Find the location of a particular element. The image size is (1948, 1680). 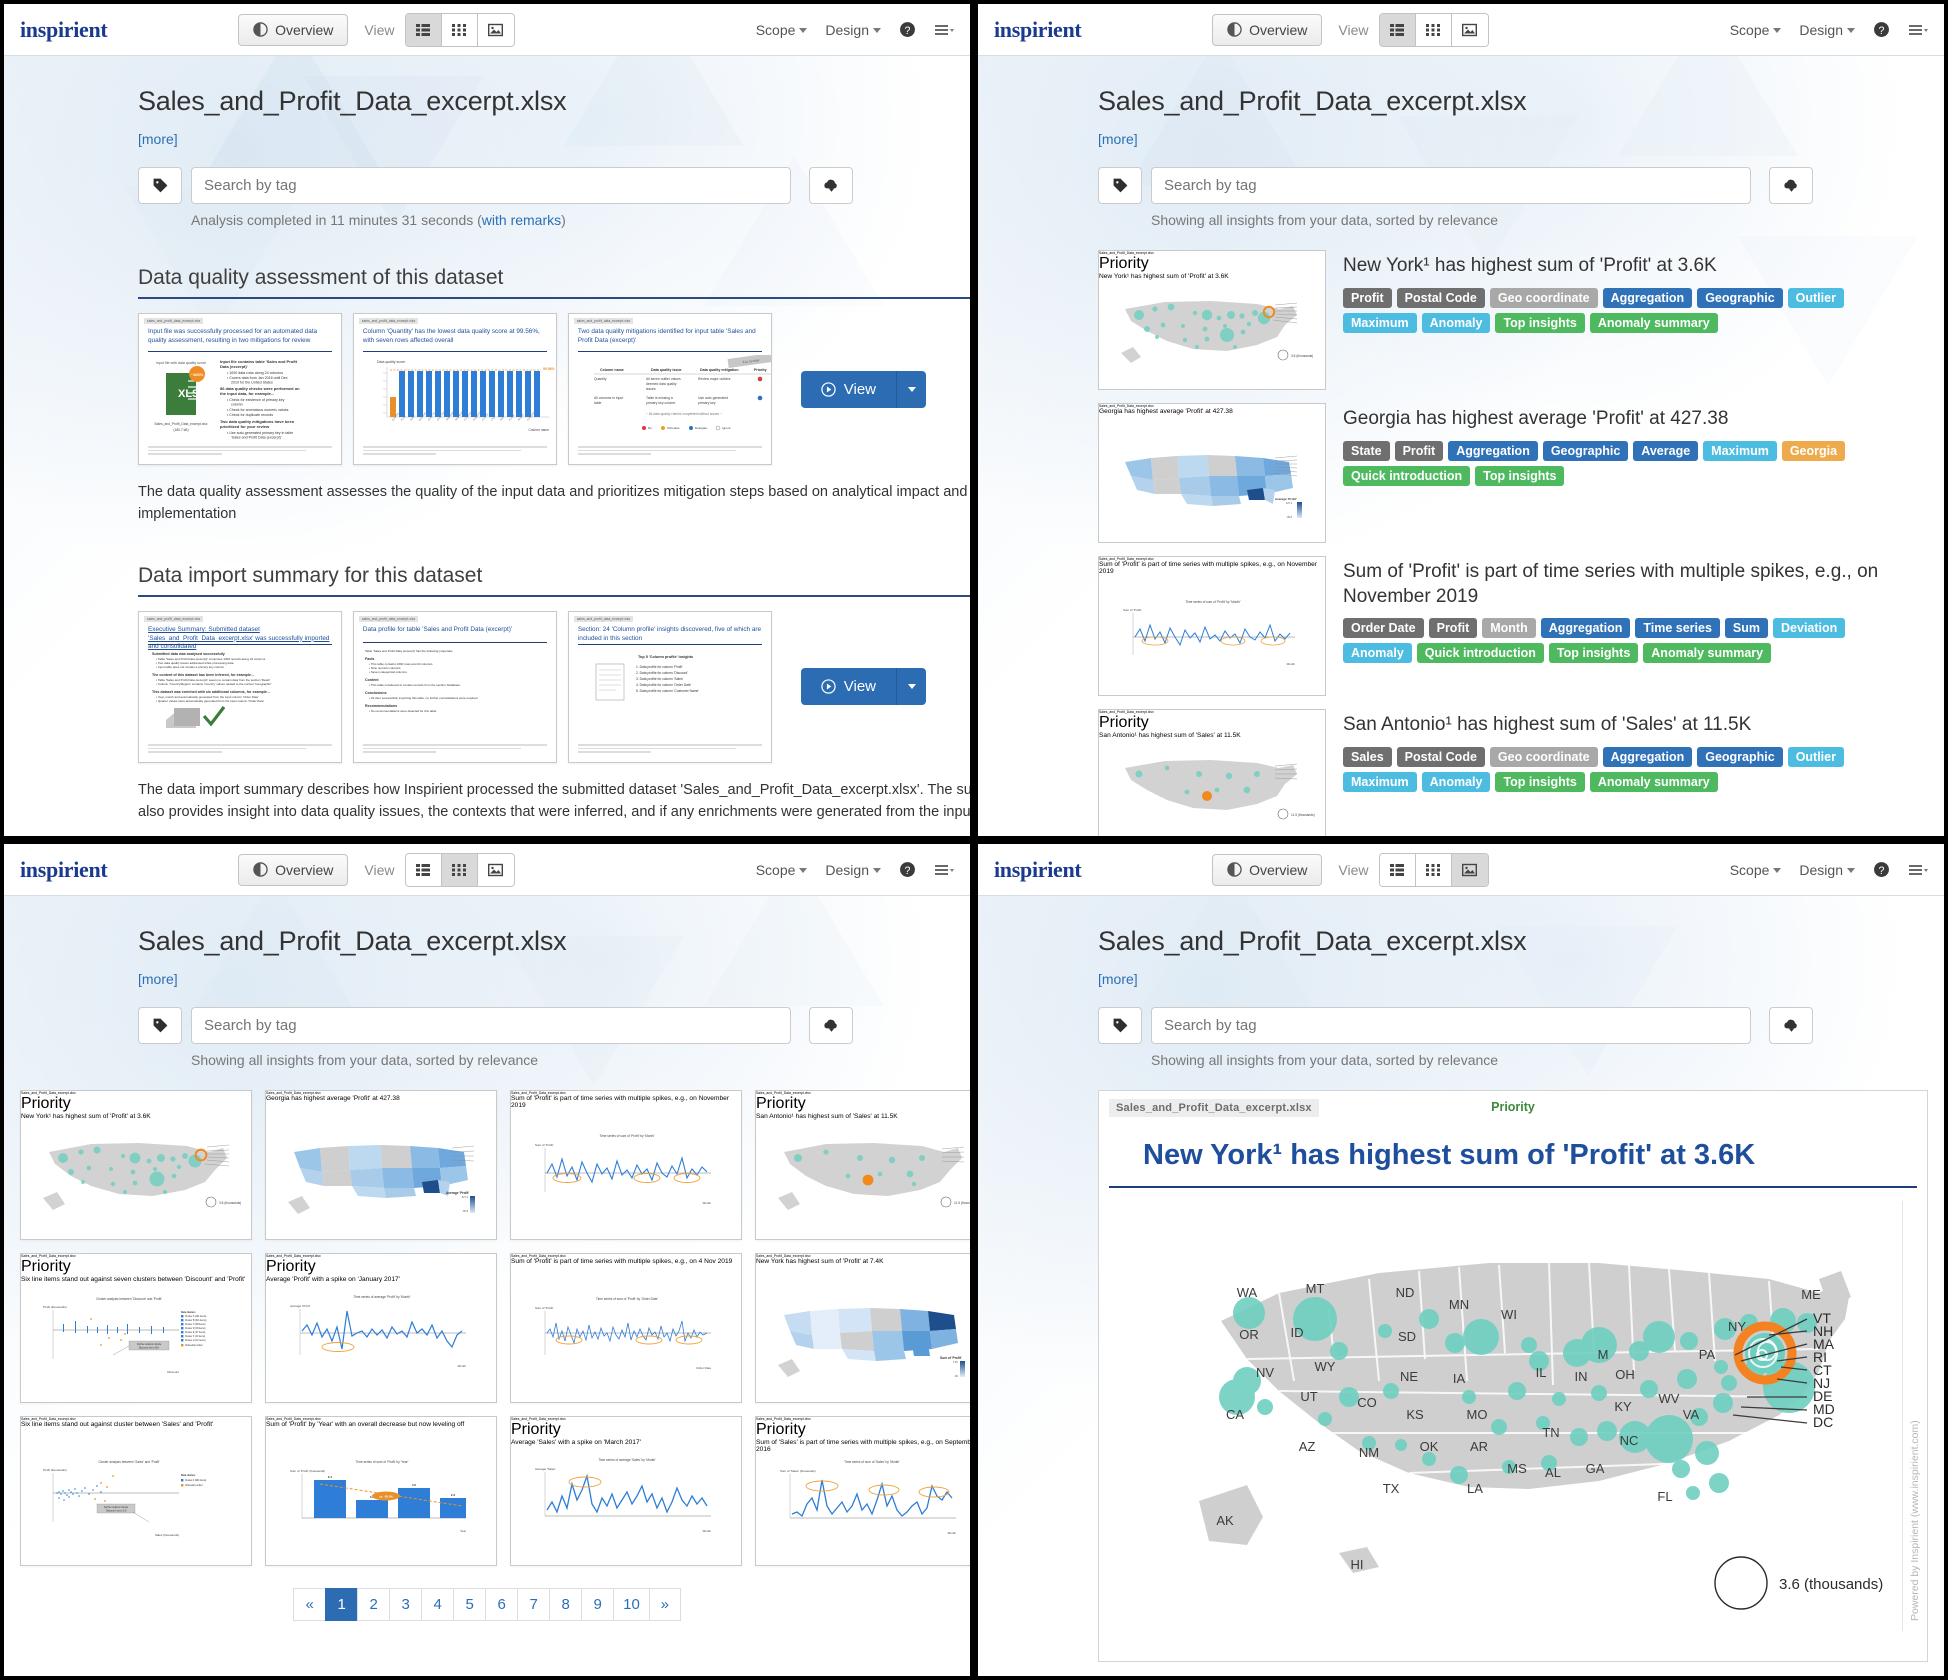

pagination-page: 8 is located at coordinates (565, 1604).